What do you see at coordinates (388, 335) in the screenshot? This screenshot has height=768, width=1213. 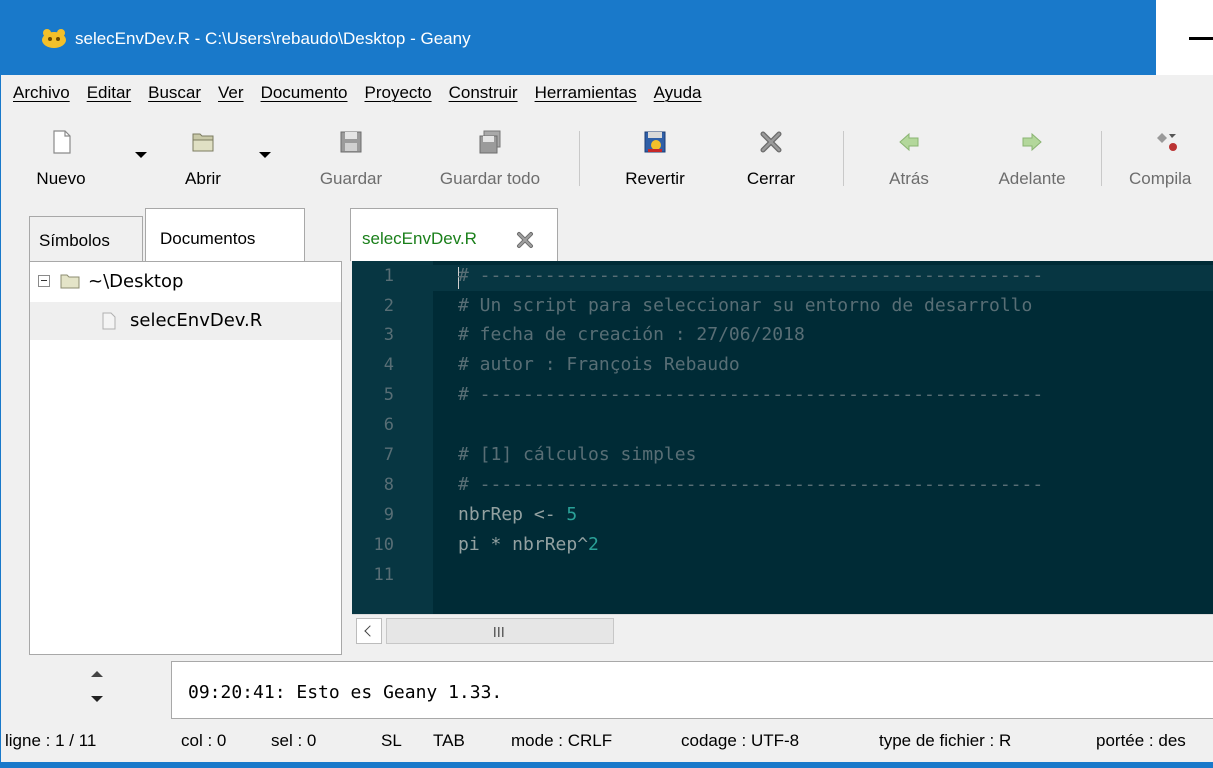 I see `line-number: 3` at bounding box center [388, 335].